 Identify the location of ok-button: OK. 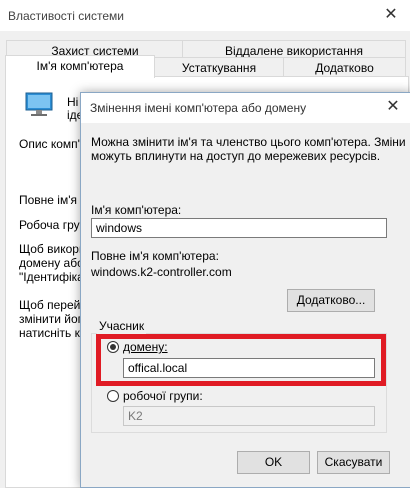
(273, 462).